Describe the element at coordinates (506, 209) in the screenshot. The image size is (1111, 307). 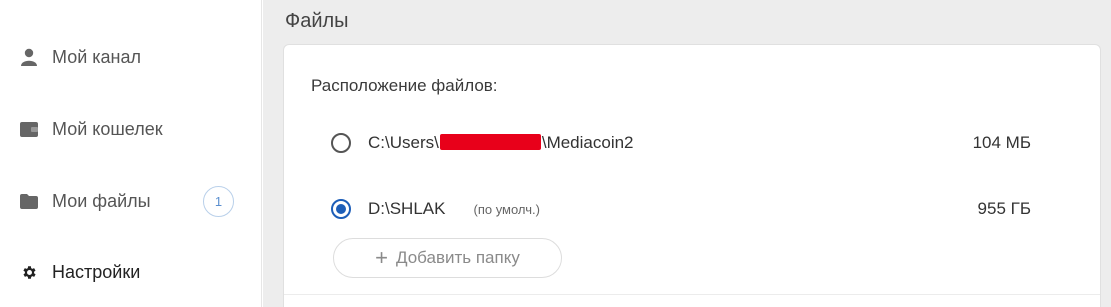
I see `default-tag: (по умолч.)` at that location.